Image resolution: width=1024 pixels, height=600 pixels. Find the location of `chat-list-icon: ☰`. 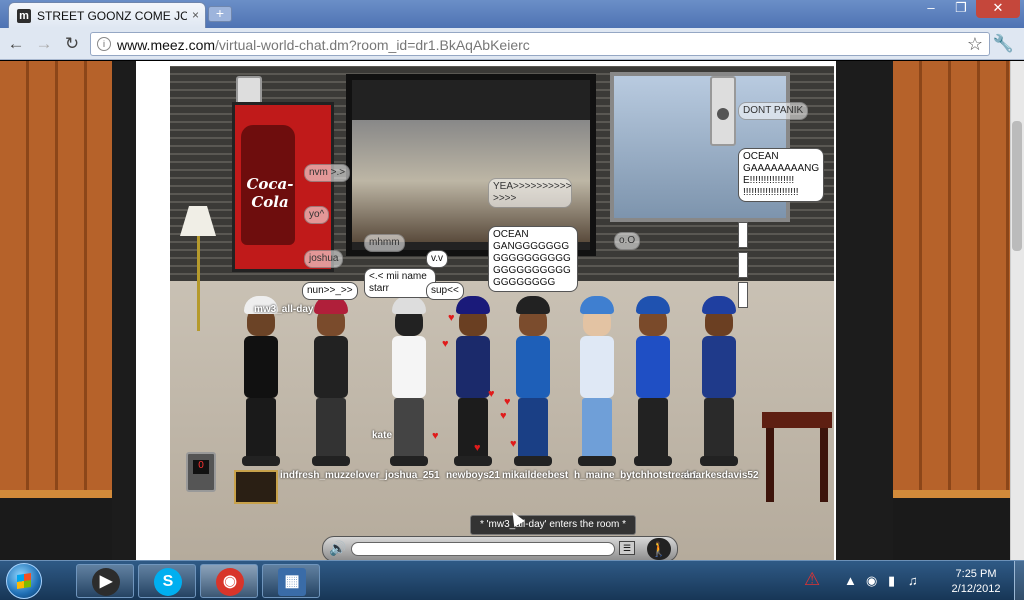

chat-list-icon: ☰ is located at coordinates (627, 548).